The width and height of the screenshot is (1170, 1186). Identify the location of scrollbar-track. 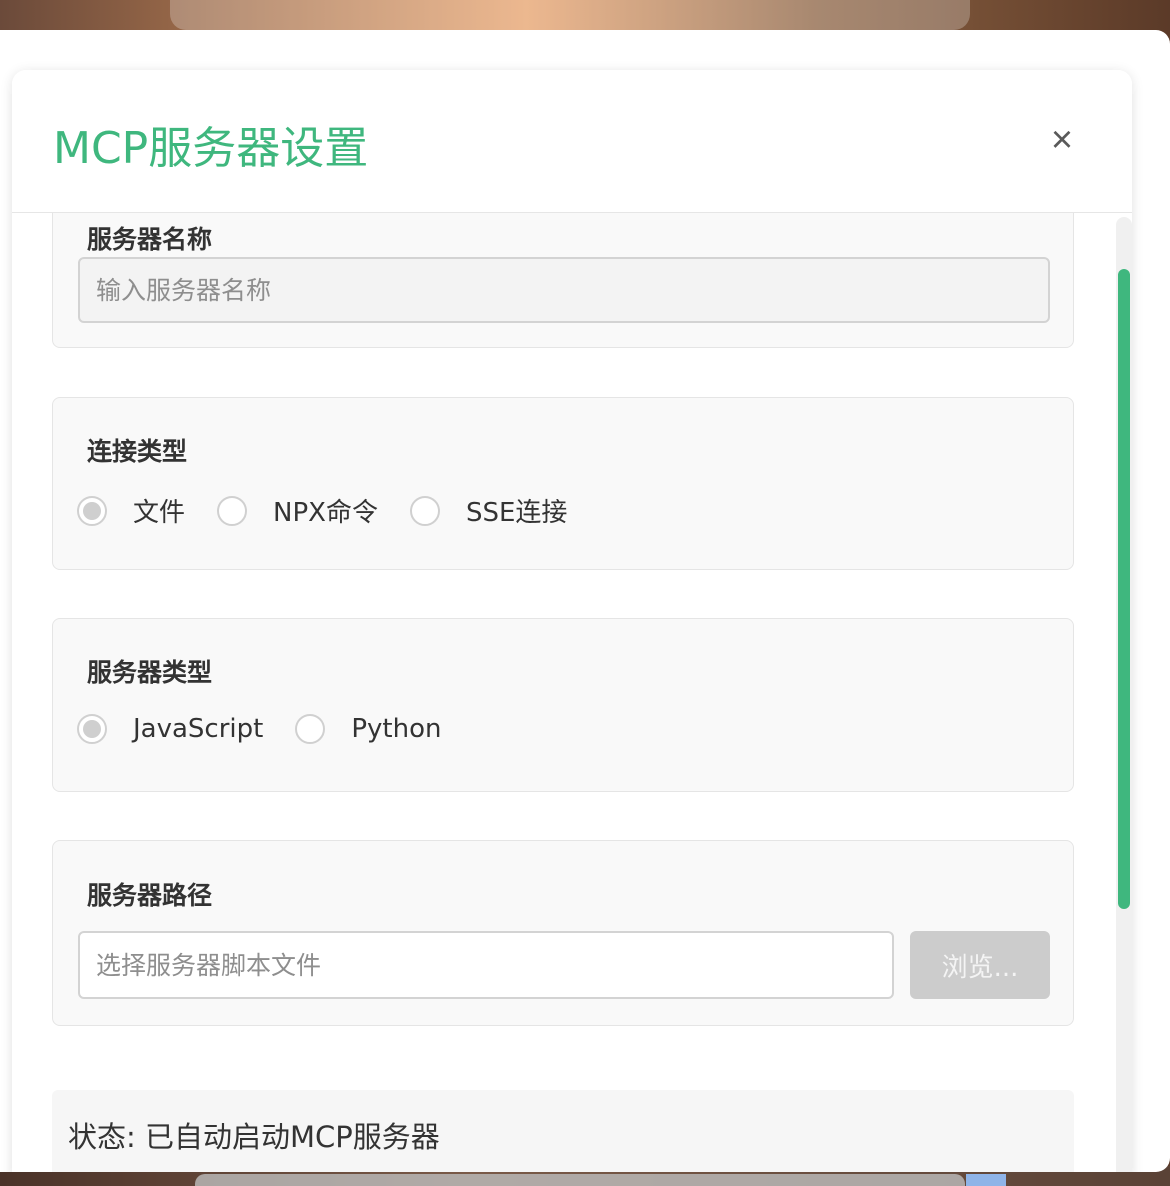
(1124, 694).